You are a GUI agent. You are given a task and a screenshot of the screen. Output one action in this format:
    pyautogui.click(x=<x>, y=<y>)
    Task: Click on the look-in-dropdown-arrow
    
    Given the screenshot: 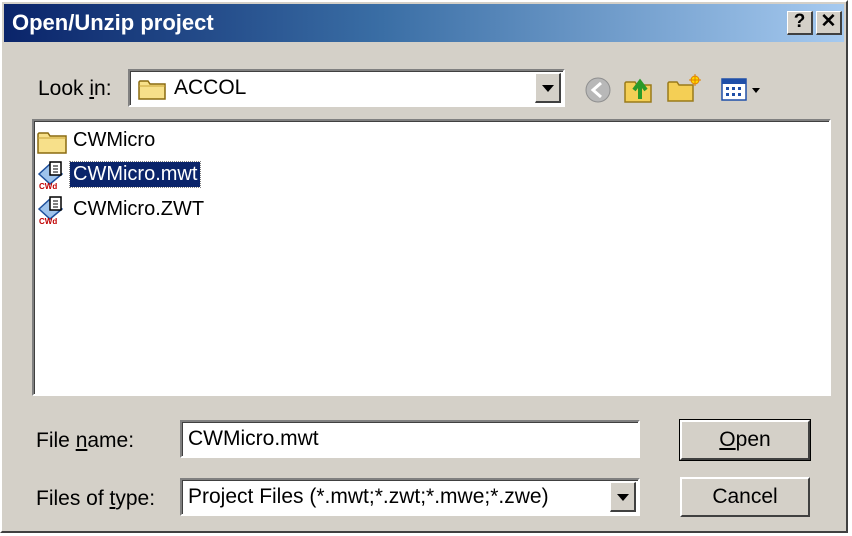 What is the action you would take?
    pyautogui.click(x=548, y=88)
    